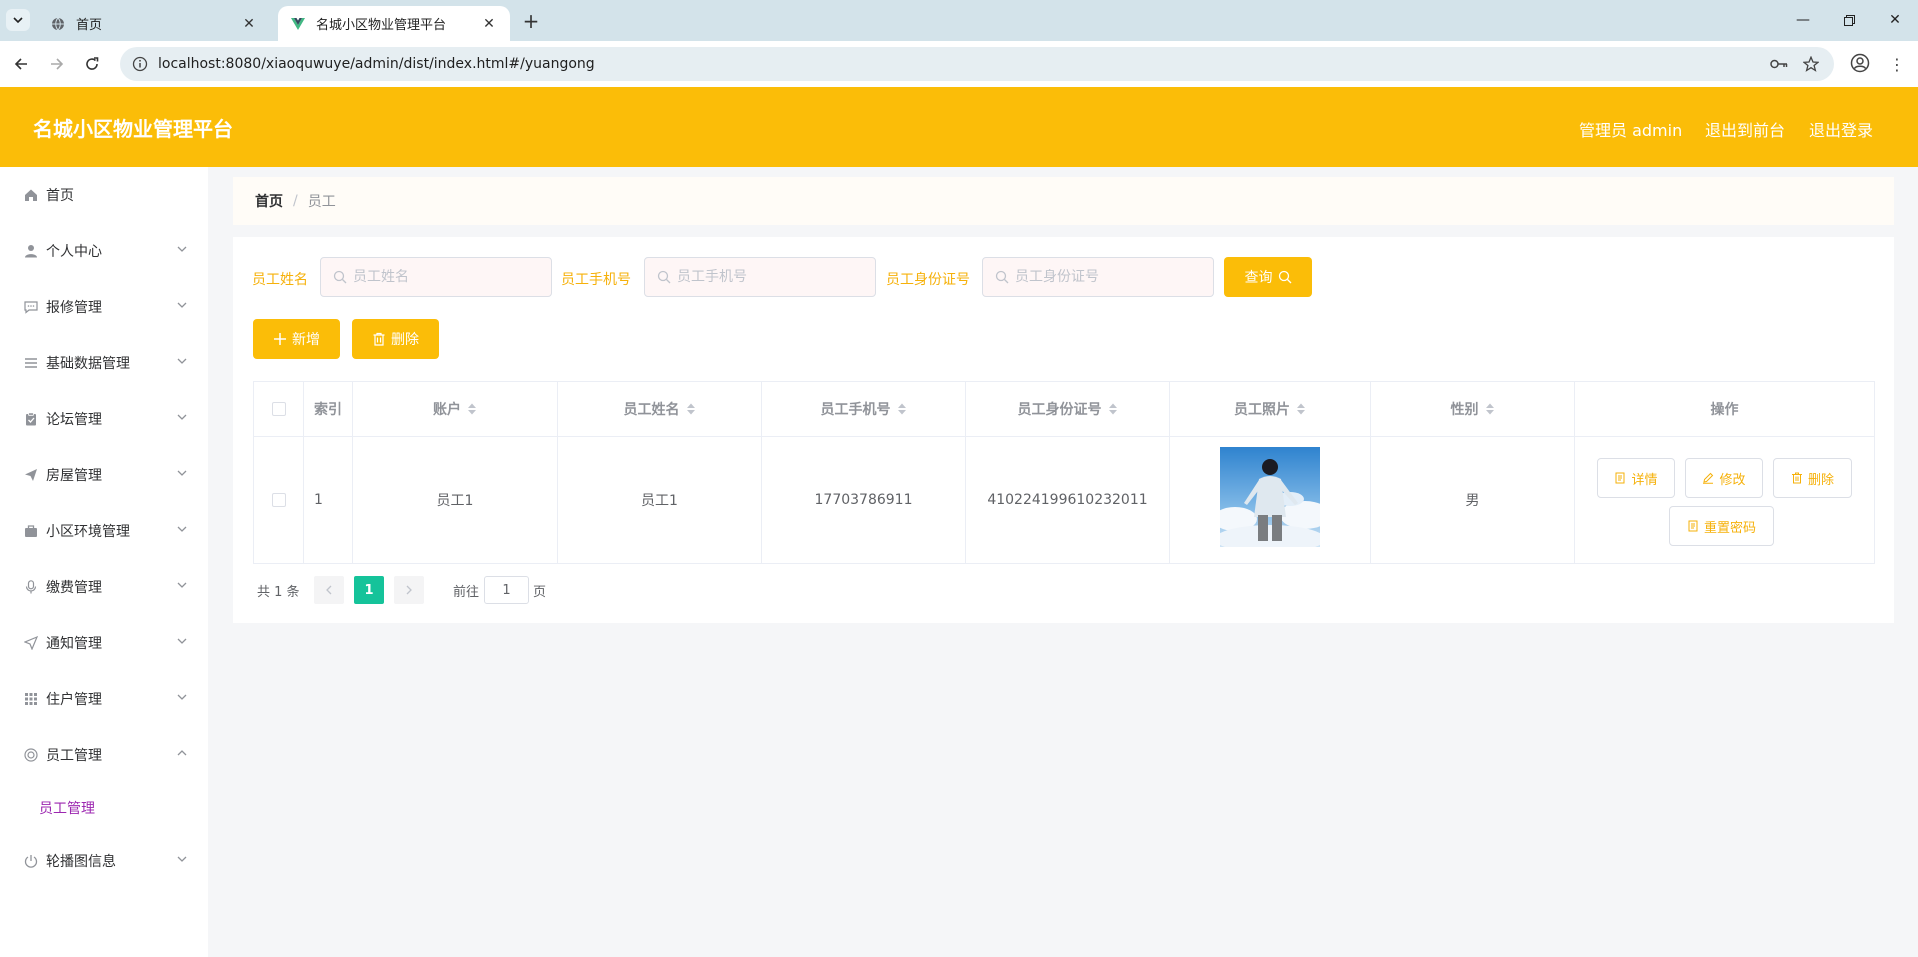  I want to click on cell-id-number: 410224199610232011, so click(1068, 500).